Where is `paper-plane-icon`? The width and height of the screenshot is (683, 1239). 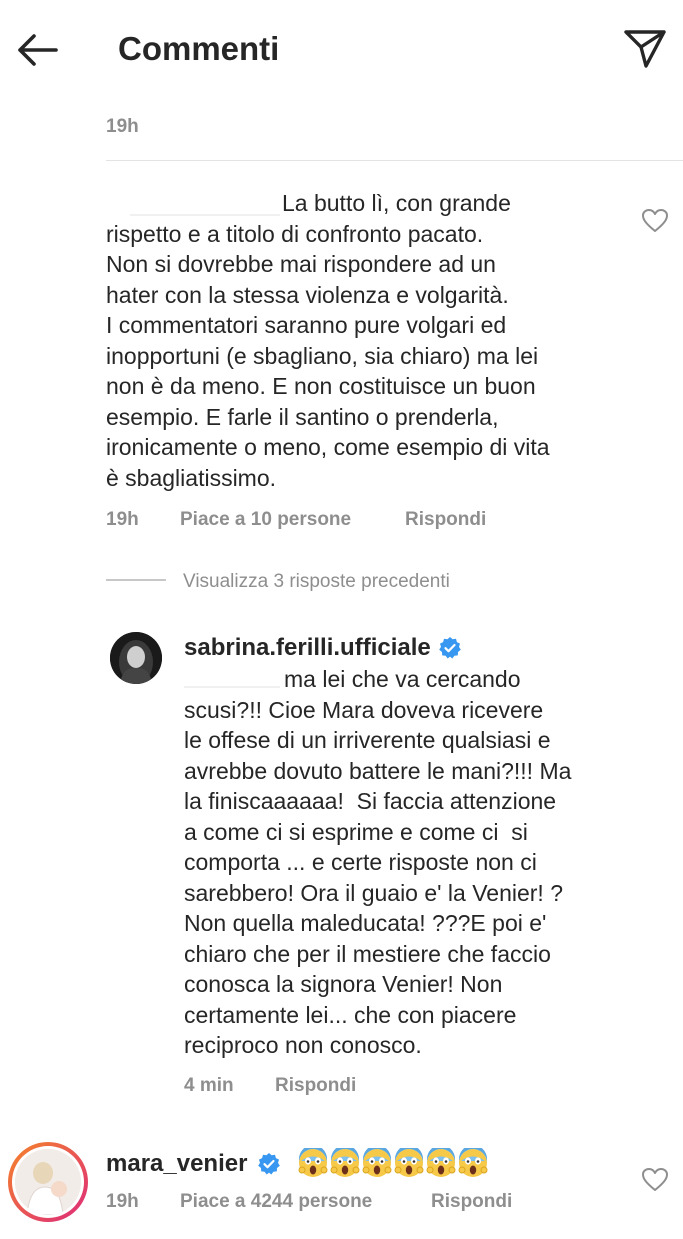 paper-plane-icon is located at coordinates (645, 49).